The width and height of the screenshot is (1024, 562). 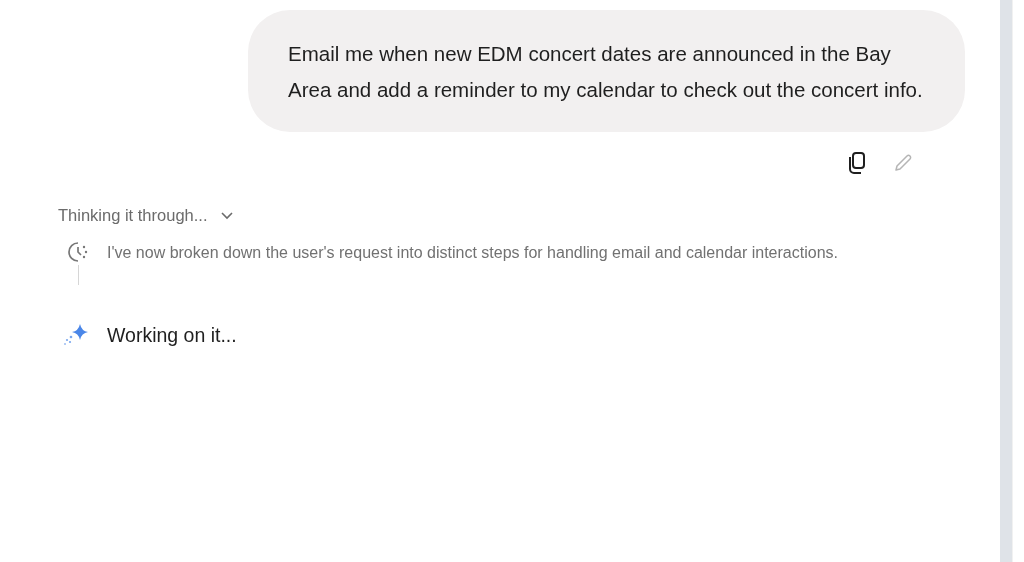 What do you see at coordinates (857, 163) in the screenshot?
I see `copy-icon` at bounding box center [857, 163].